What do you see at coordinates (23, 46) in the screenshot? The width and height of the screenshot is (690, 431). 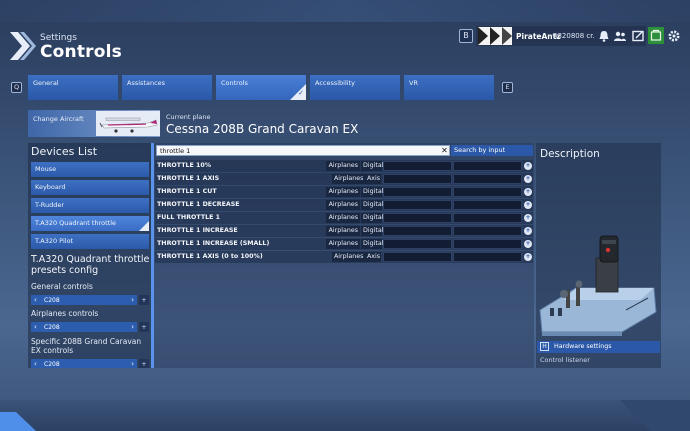 I see `chevron-logo-icon` at bounding box center [23, 46].